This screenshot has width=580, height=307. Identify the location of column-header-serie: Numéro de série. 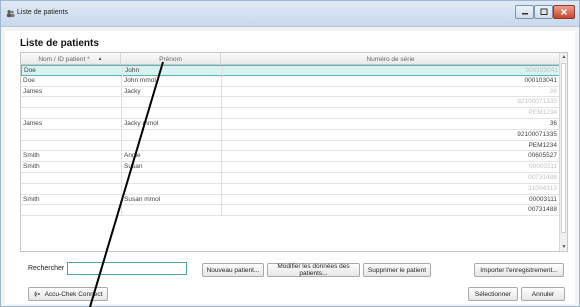
(391, 59).